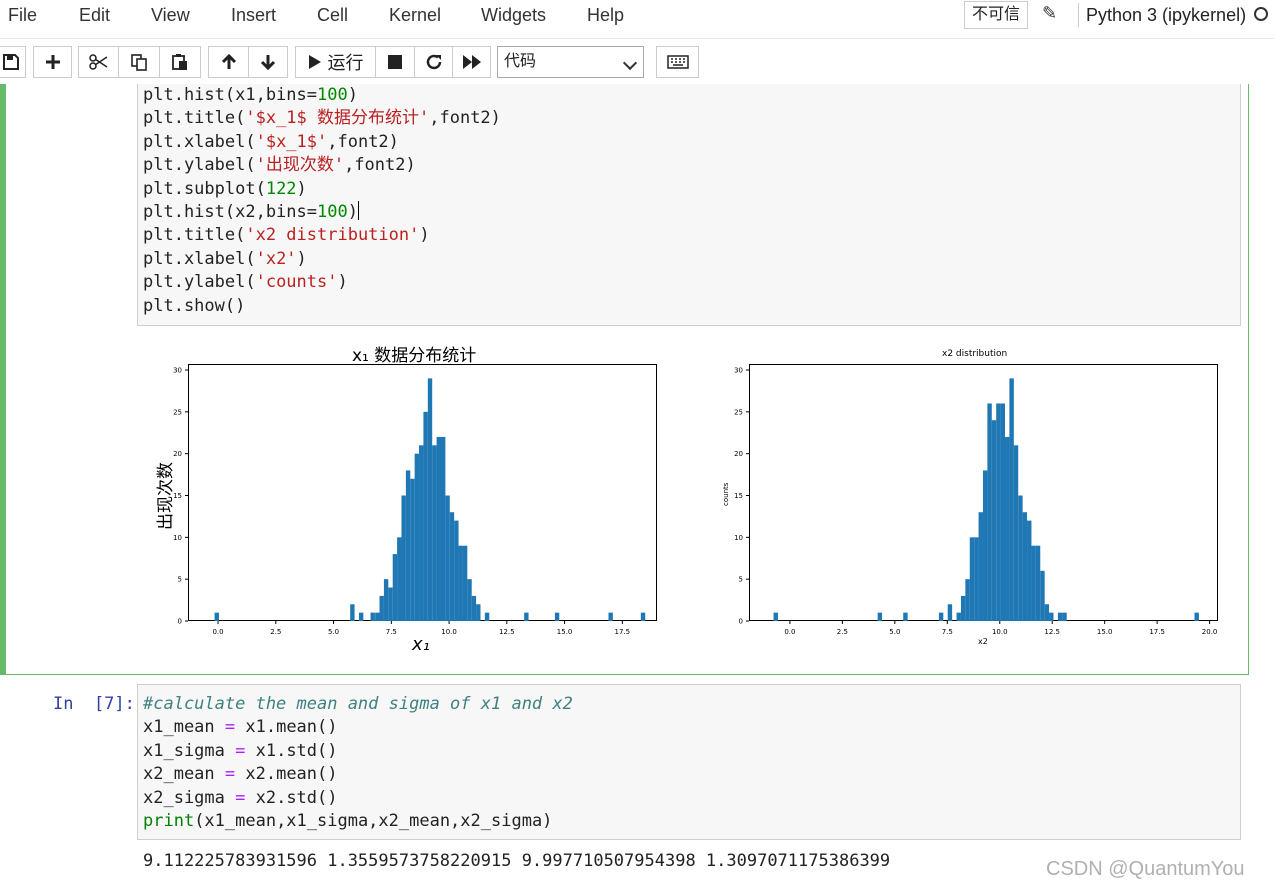 This screenshot has width=1274, height=892. Describe the element at coordinates (894, 632) in the screenshot. I see `x-tick-label: 5.0` at that location.